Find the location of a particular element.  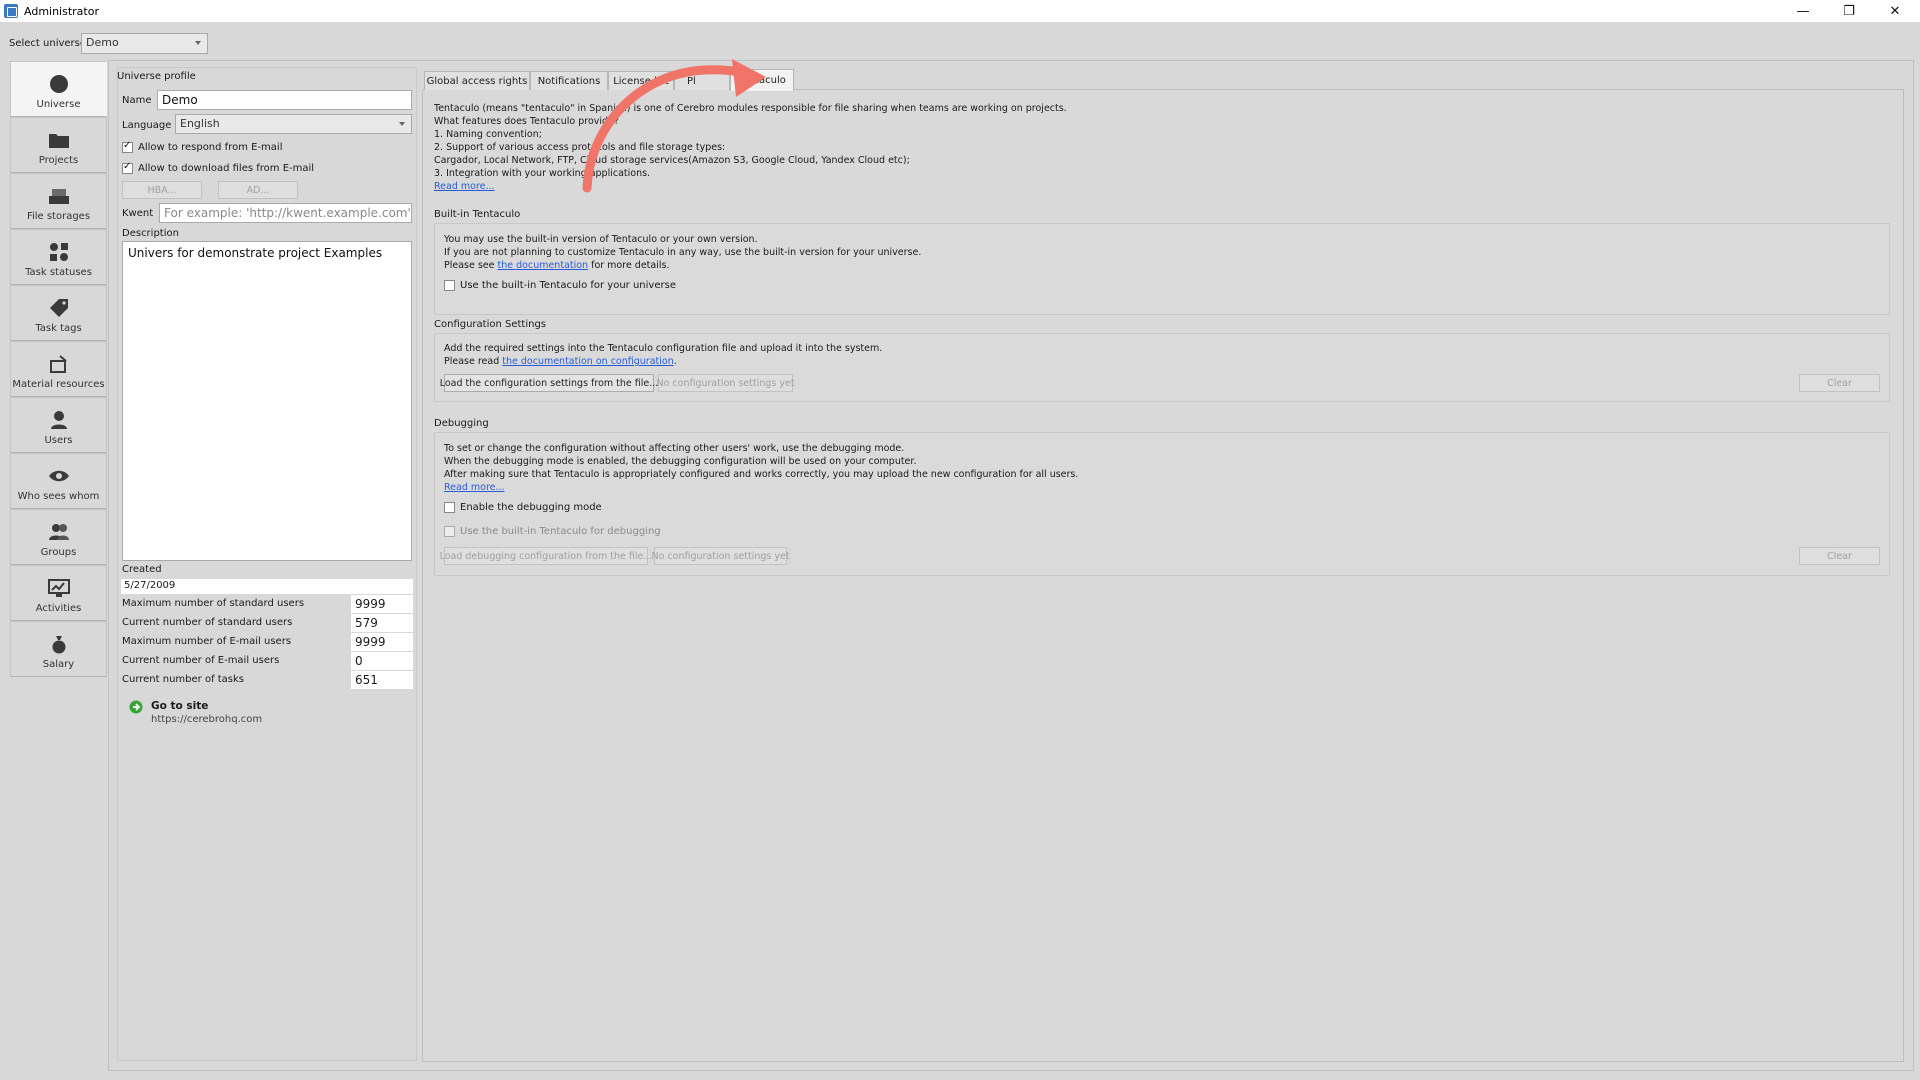

configuration-docs-link: the documentation on configuration is located at coordinates (587, 361).